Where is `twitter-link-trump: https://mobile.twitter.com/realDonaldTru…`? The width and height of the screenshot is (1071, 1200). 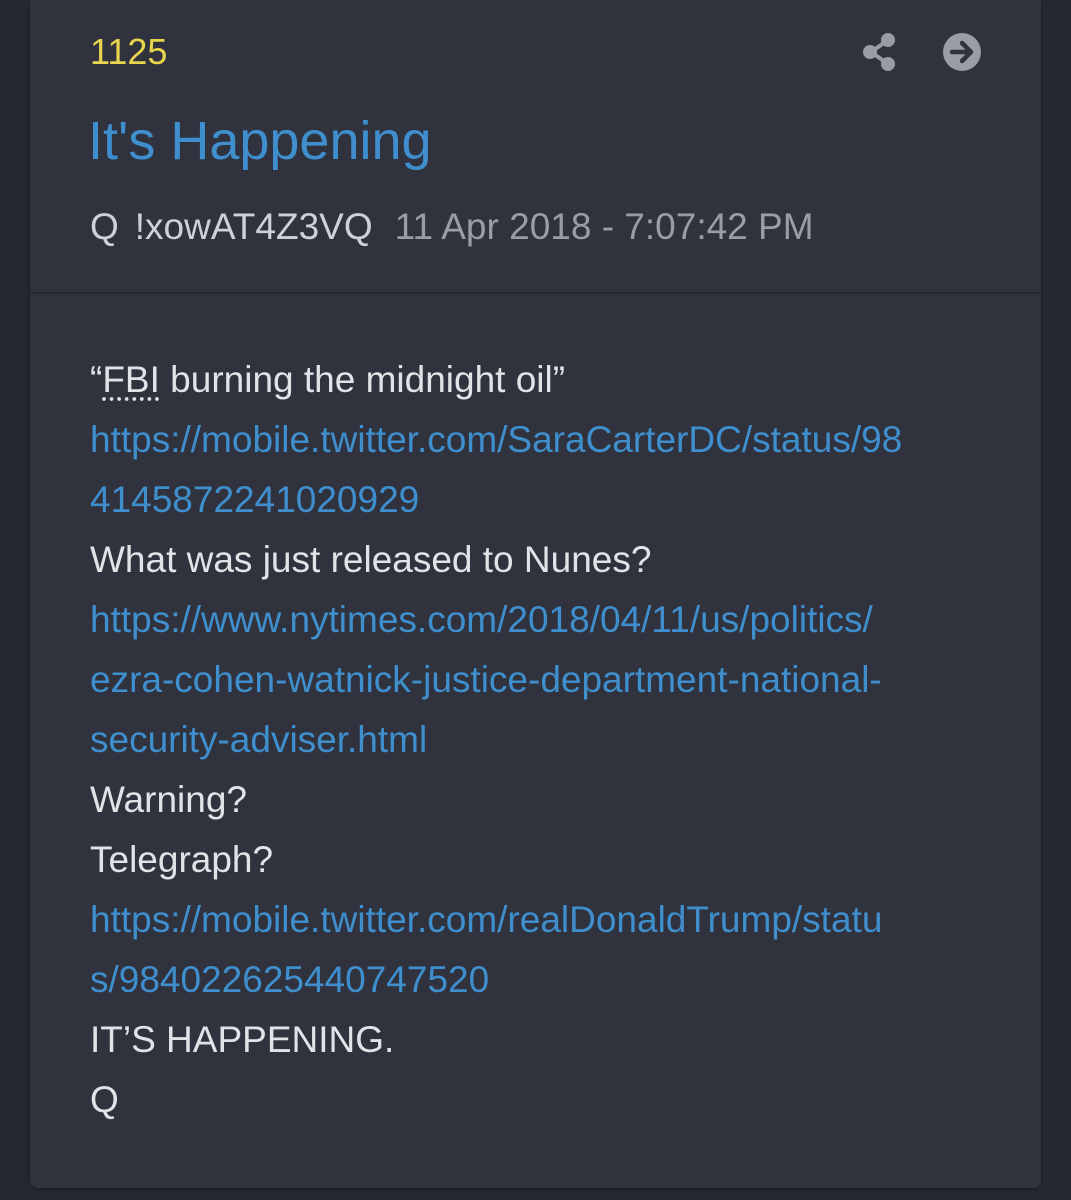
twitter-link-trump: https://mobile.twitter.com/realDonaldTru… is located at coordinates (540, 920).